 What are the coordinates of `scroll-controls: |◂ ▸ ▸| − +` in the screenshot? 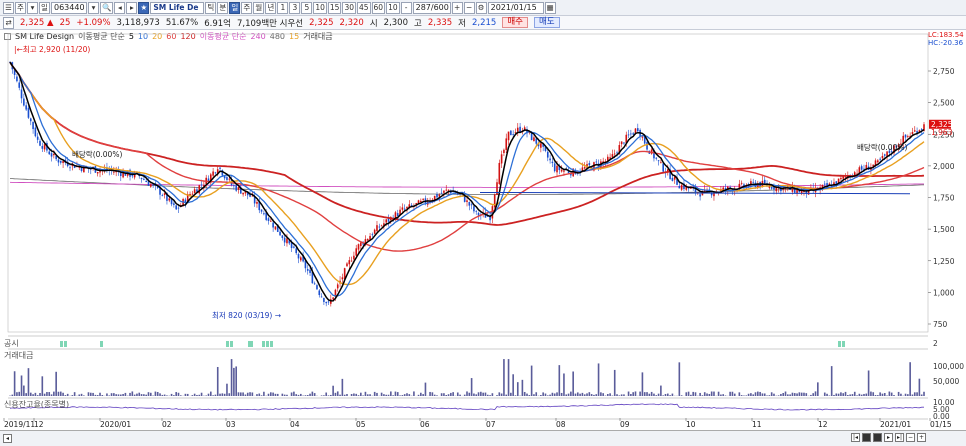 It's located at (888, 437).